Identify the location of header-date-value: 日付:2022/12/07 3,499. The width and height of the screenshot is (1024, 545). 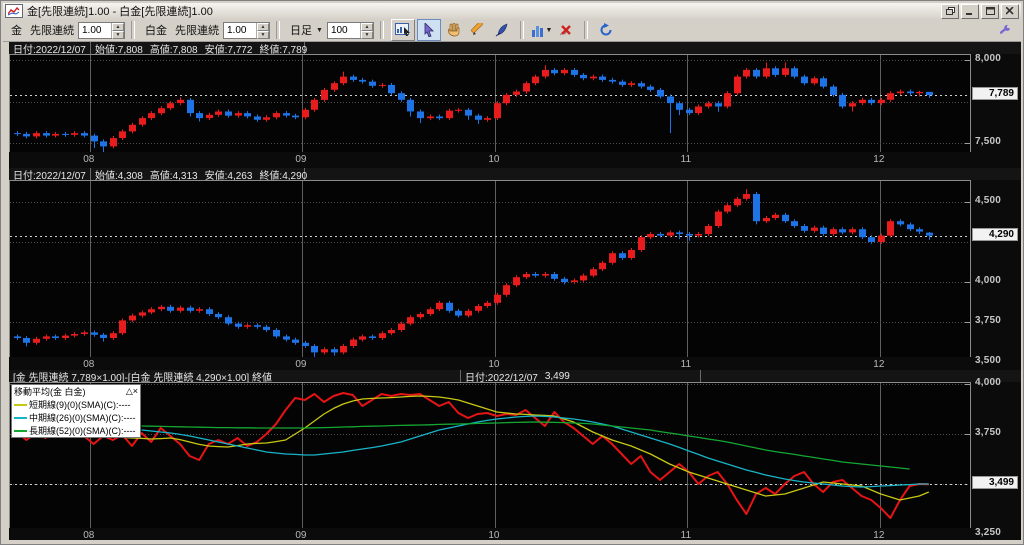
(581, 377).